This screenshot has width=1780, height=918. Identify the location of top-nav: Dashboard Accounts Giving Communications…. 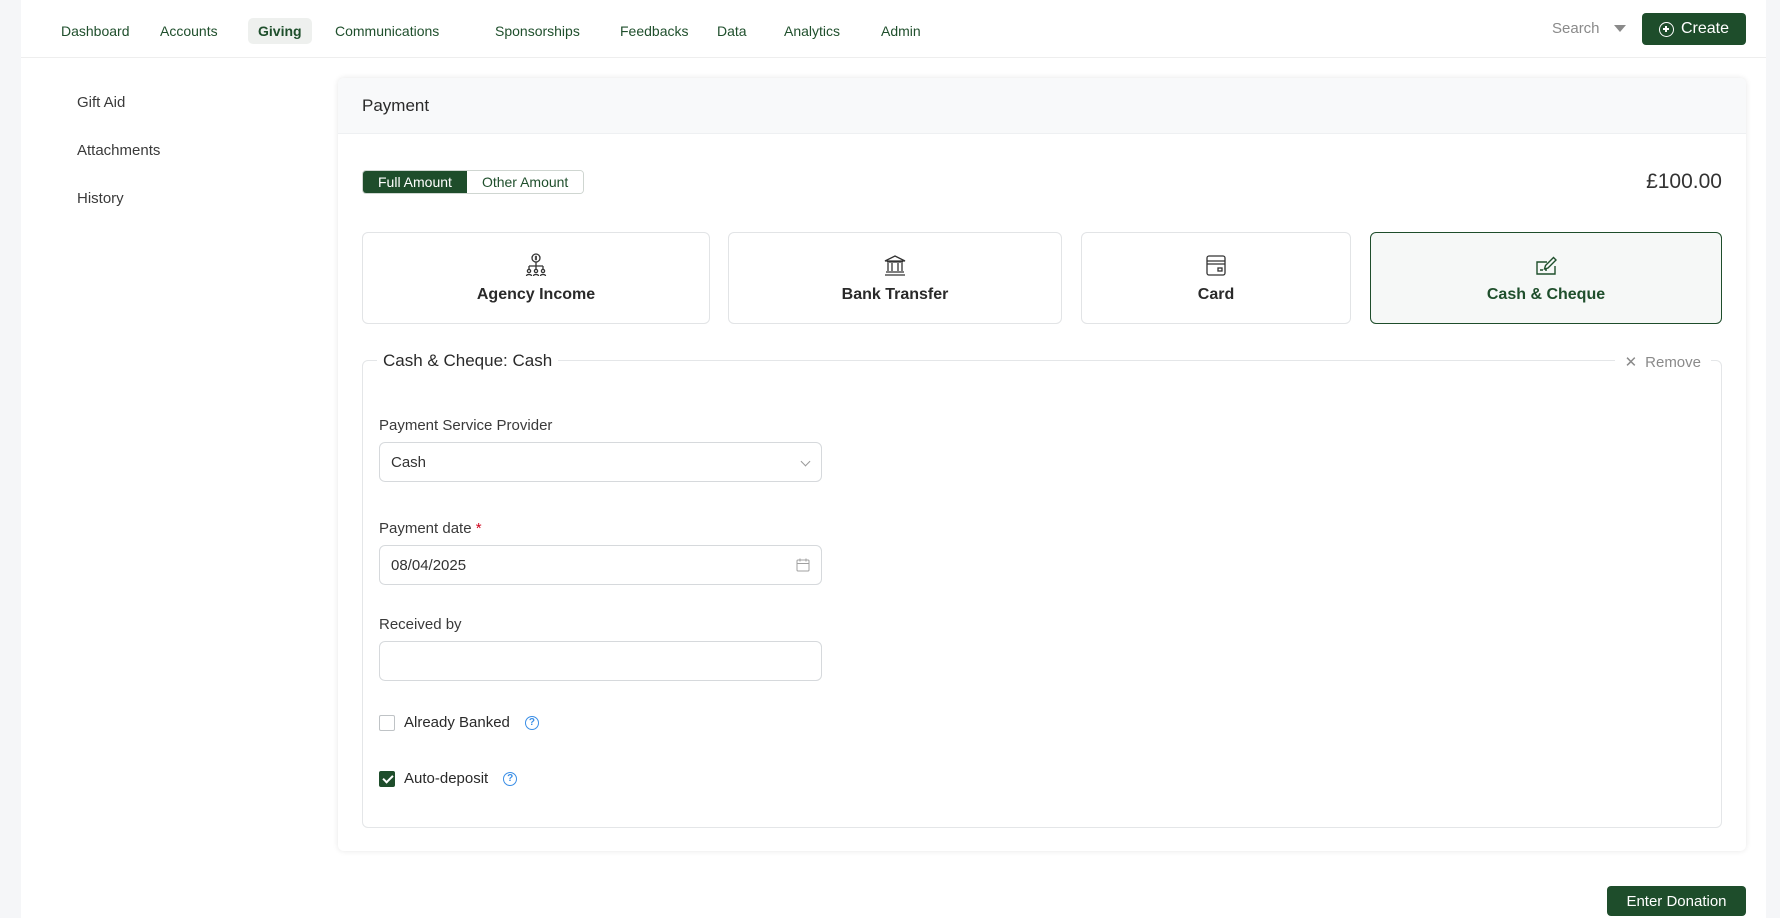
(893, 29).